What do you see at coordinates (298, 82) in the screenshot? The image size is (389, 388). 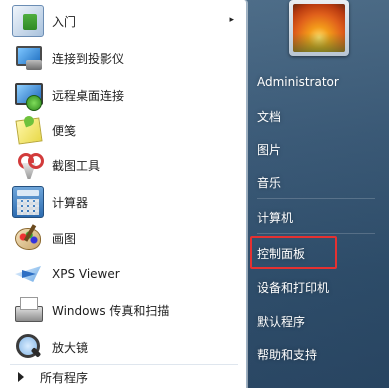 I see `user-name-link: Administrator` at bounding box center [298, 82].